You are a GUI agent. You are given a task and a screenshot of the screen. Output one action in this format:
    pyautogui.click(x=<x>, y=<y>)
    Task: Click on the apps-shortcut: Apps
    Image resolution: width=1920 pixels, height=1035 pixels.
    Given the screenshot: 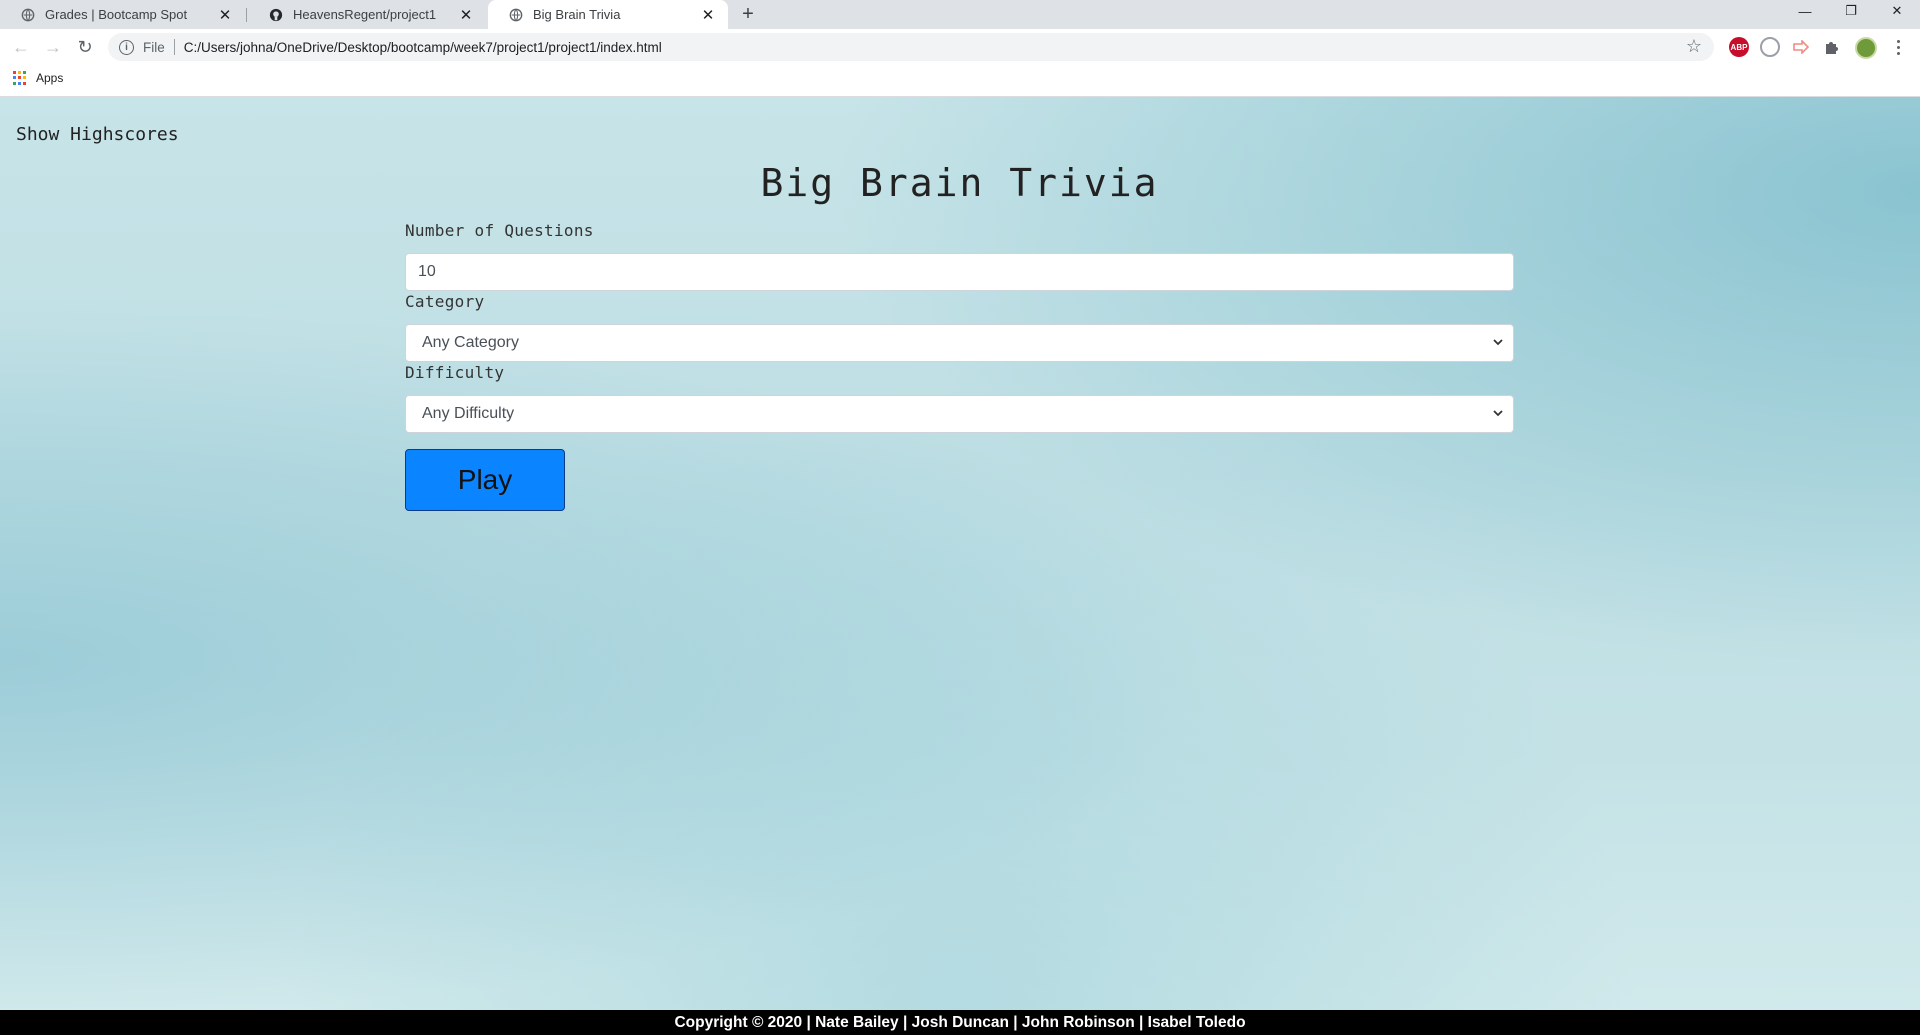 What is the action you would take?
    pyautogui.click(x=38, y=78)
    